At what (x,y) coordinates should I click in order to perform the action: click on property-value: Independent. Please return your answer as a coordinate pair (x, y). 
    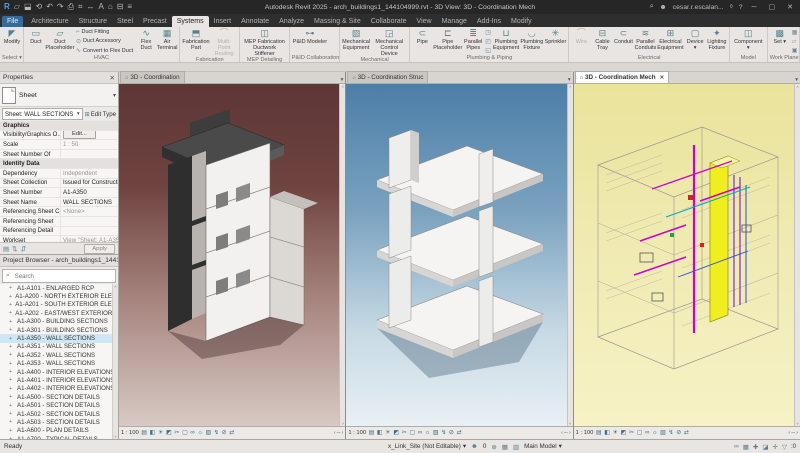
    Looking at the image, I should click on (89, 173).